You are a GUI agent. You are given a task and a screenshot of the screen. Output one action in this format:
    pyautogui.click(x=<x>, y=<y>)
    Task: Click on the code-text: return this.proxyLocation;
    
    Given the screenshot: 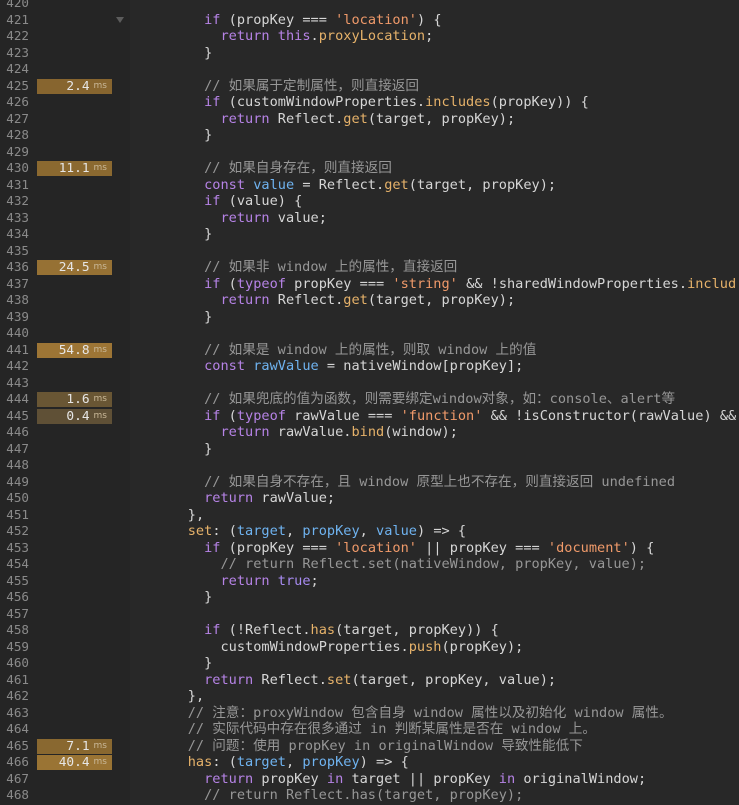 What is the action you would take?
    pyautogui.click(x=447, y=36)
    